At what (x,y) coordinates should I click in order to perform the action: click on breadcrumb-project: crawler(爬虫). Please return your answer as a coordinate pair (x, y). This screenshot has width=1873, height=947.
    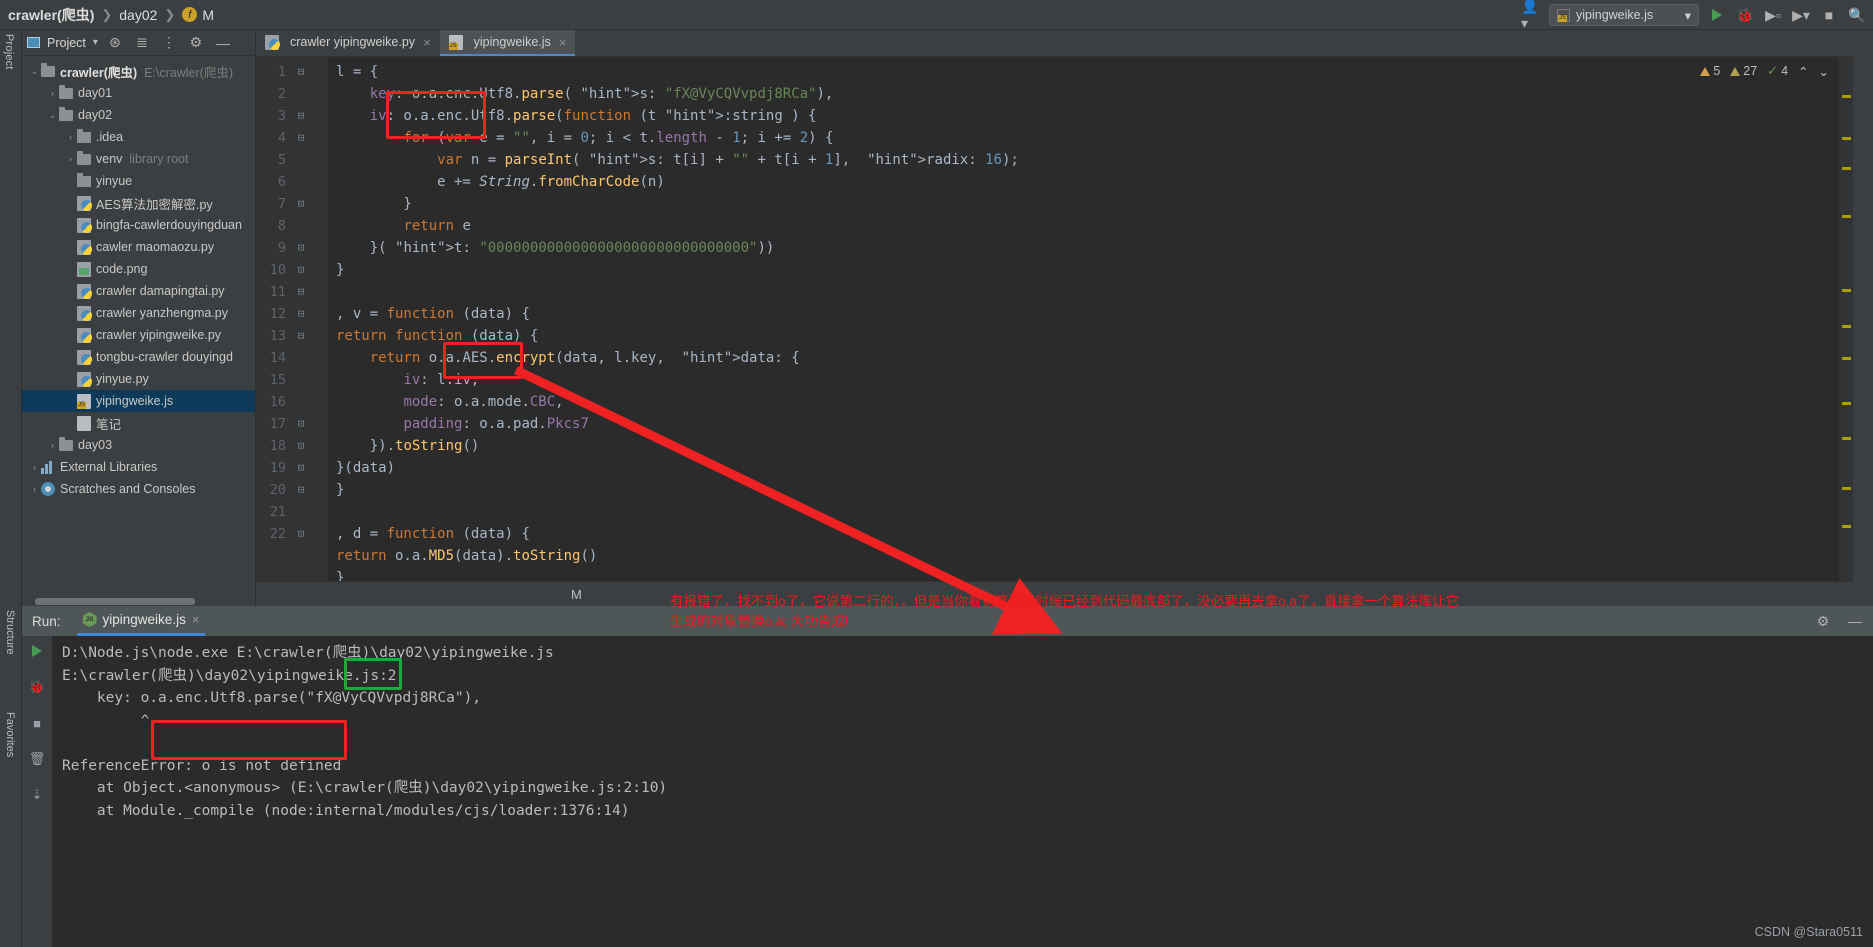
    Looking at the image, I should click on (51, 15).